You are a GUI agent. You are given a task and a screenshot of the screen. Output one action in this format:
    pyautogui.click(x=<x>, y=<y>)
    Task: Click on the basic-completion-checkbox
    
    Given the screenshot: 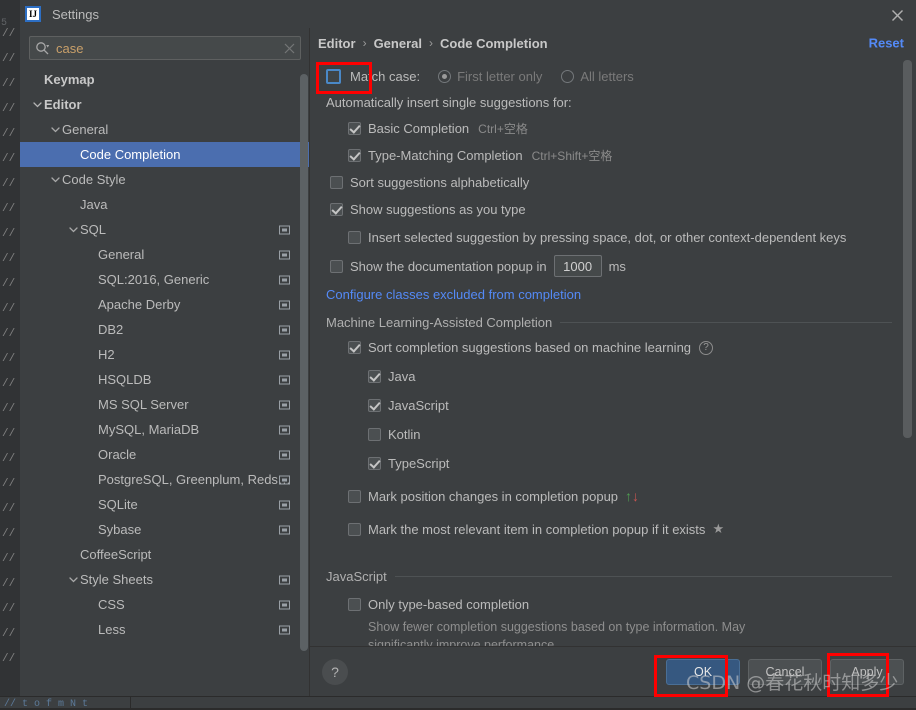 What is the action you would take?
    pyautogui.click(x=354, y=128)
    